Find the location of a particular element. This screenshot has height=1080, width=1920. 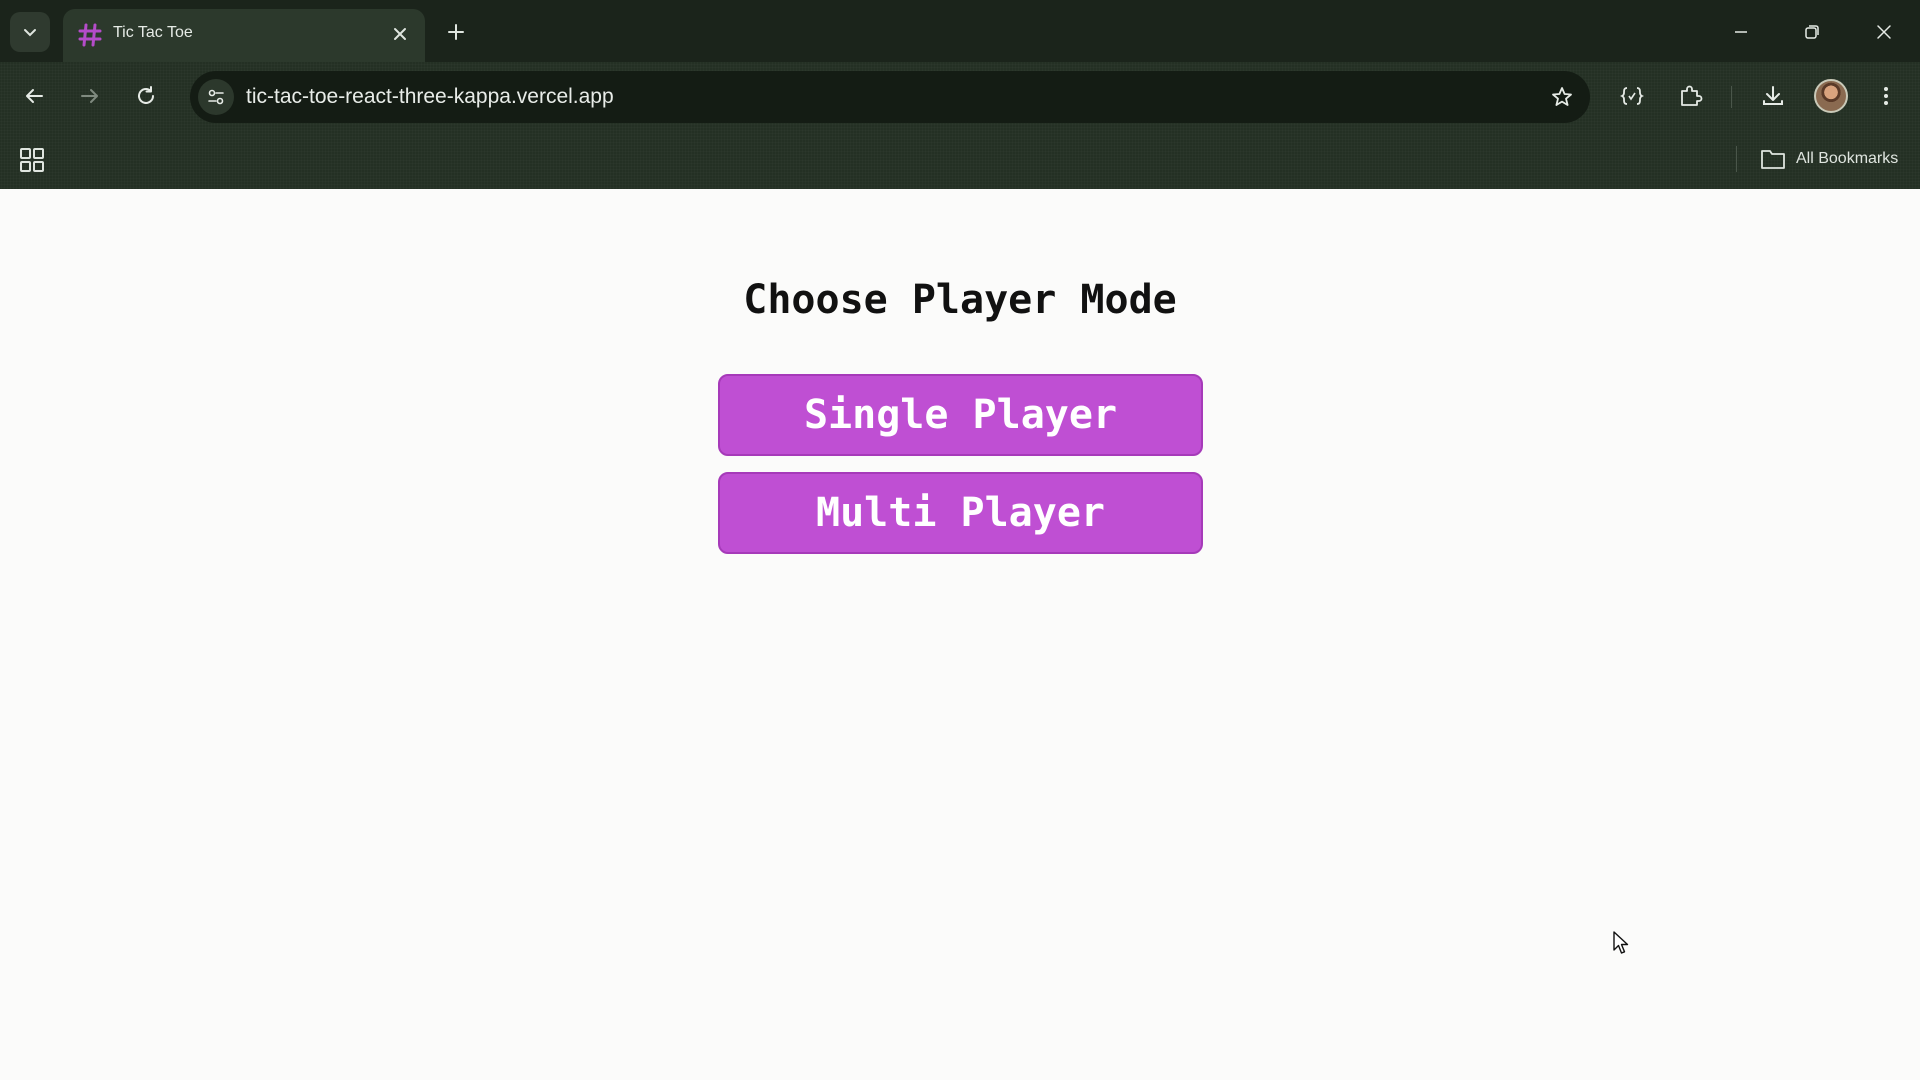

bookmark-star-button is located at coordinates (1562, 97).